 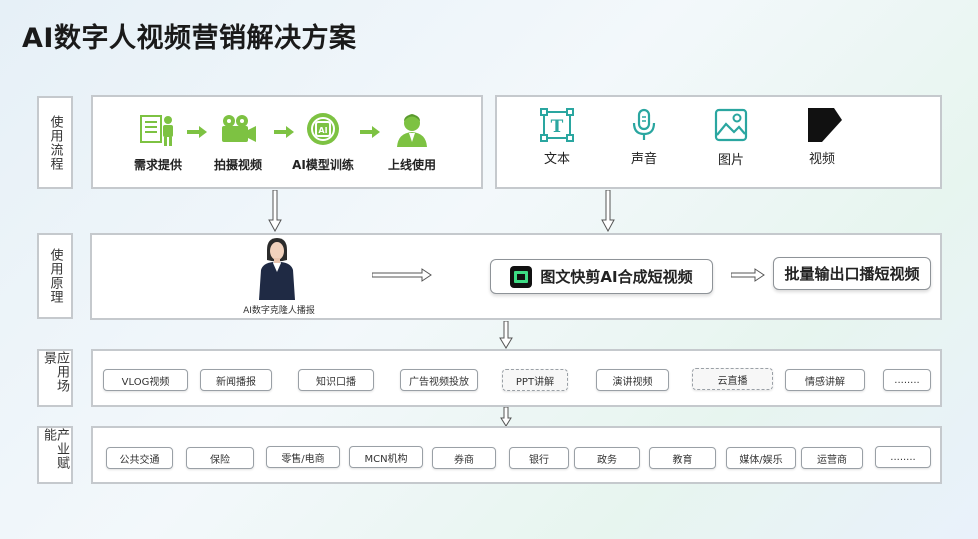 What do you see at coordinates (832, 458) in the screenshot?
I see `industry-chip: 运营商` at bounding box center [832, 458].